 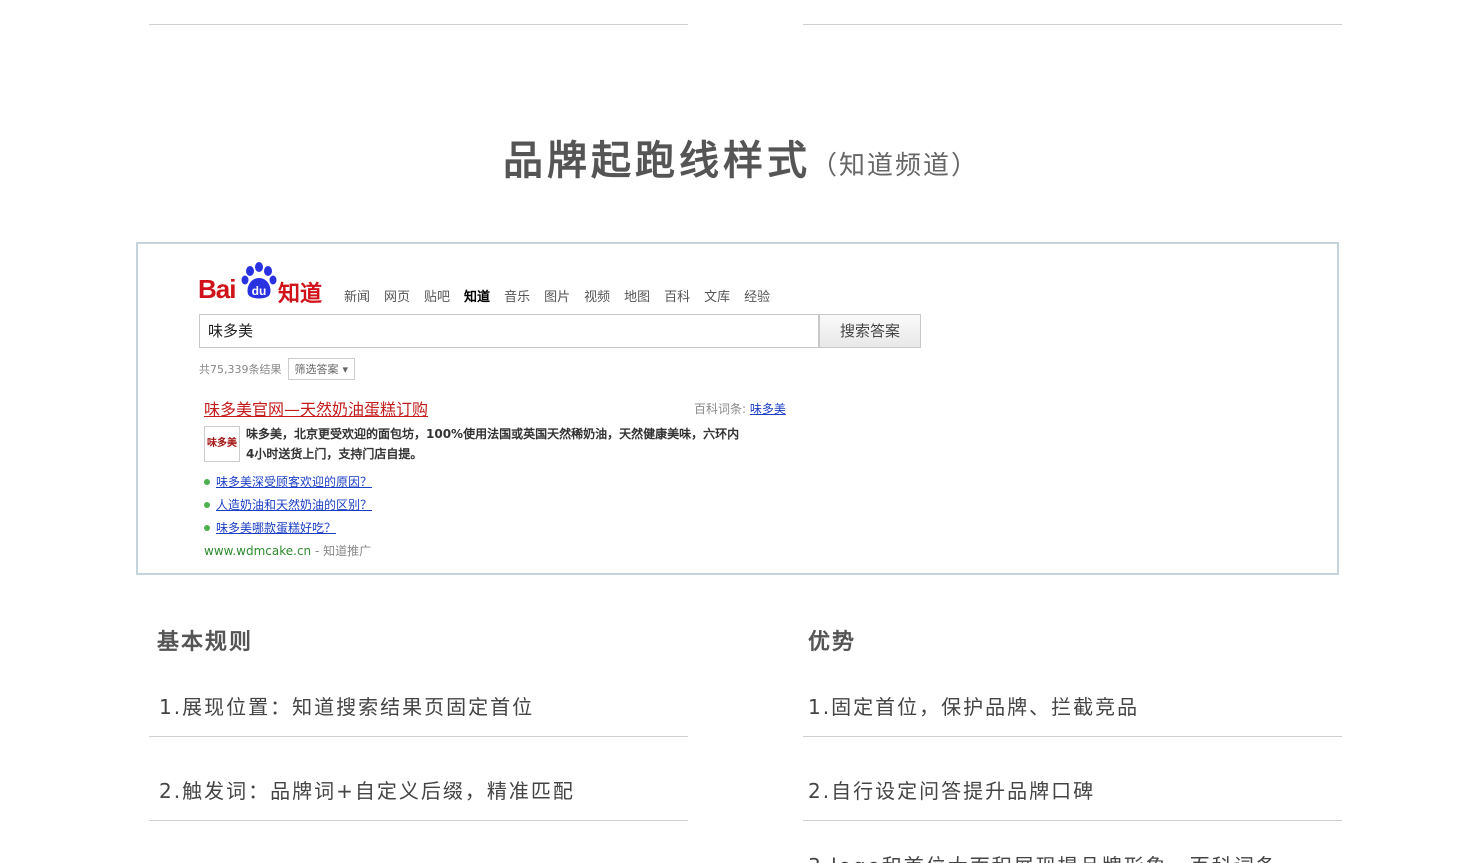 I want to click on related-question-link: 味多美深受顾客欢迎的原因？, so click(x=294, y=481).